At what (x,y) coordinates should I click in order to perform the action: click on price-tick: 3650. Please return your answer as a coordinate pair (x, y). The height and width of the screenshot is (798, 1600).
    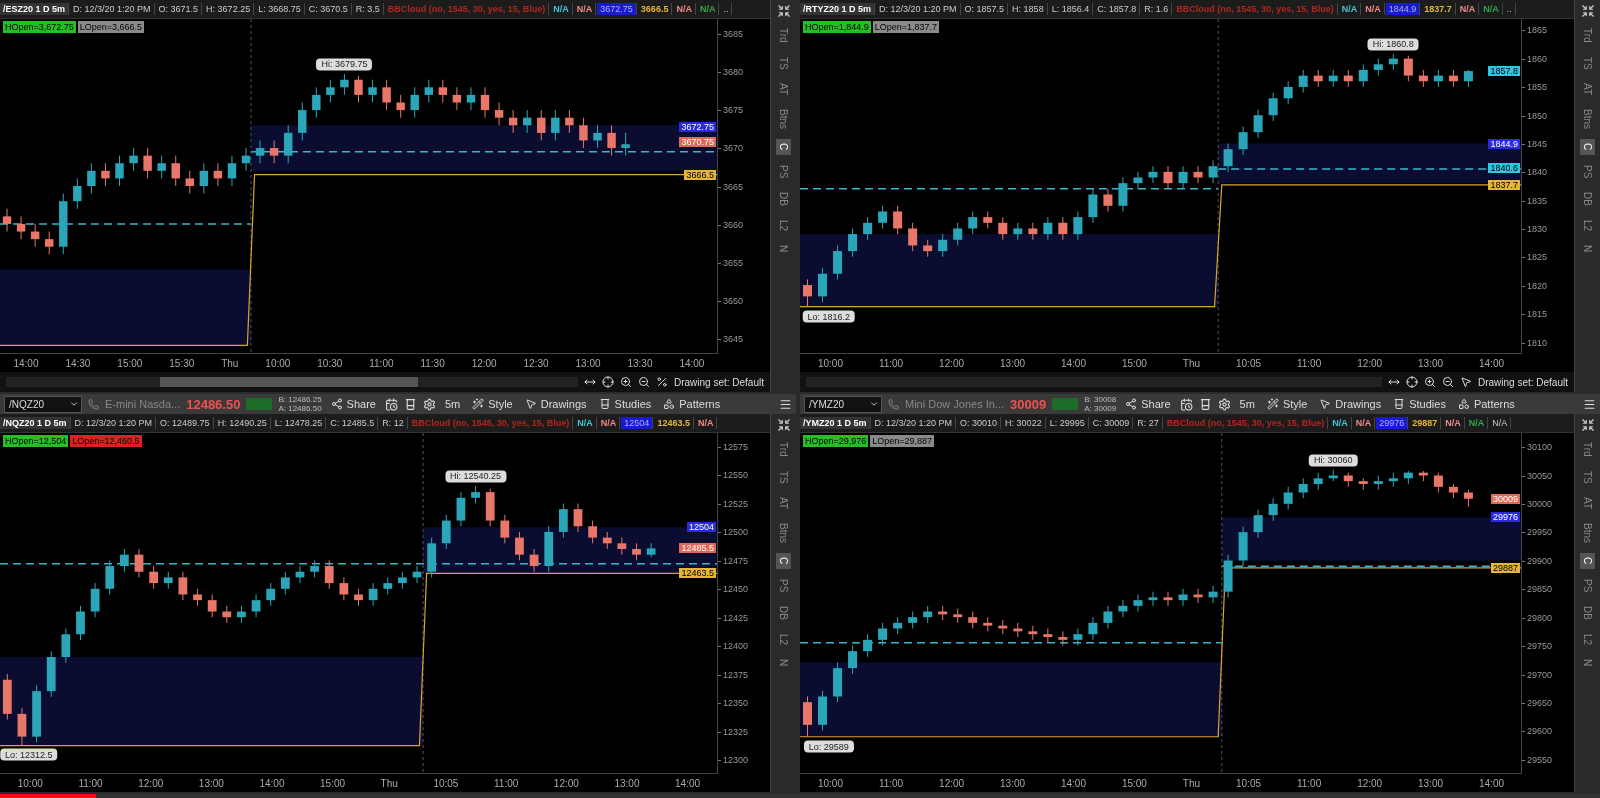
    Looking at the image, I should click on (733, 300).